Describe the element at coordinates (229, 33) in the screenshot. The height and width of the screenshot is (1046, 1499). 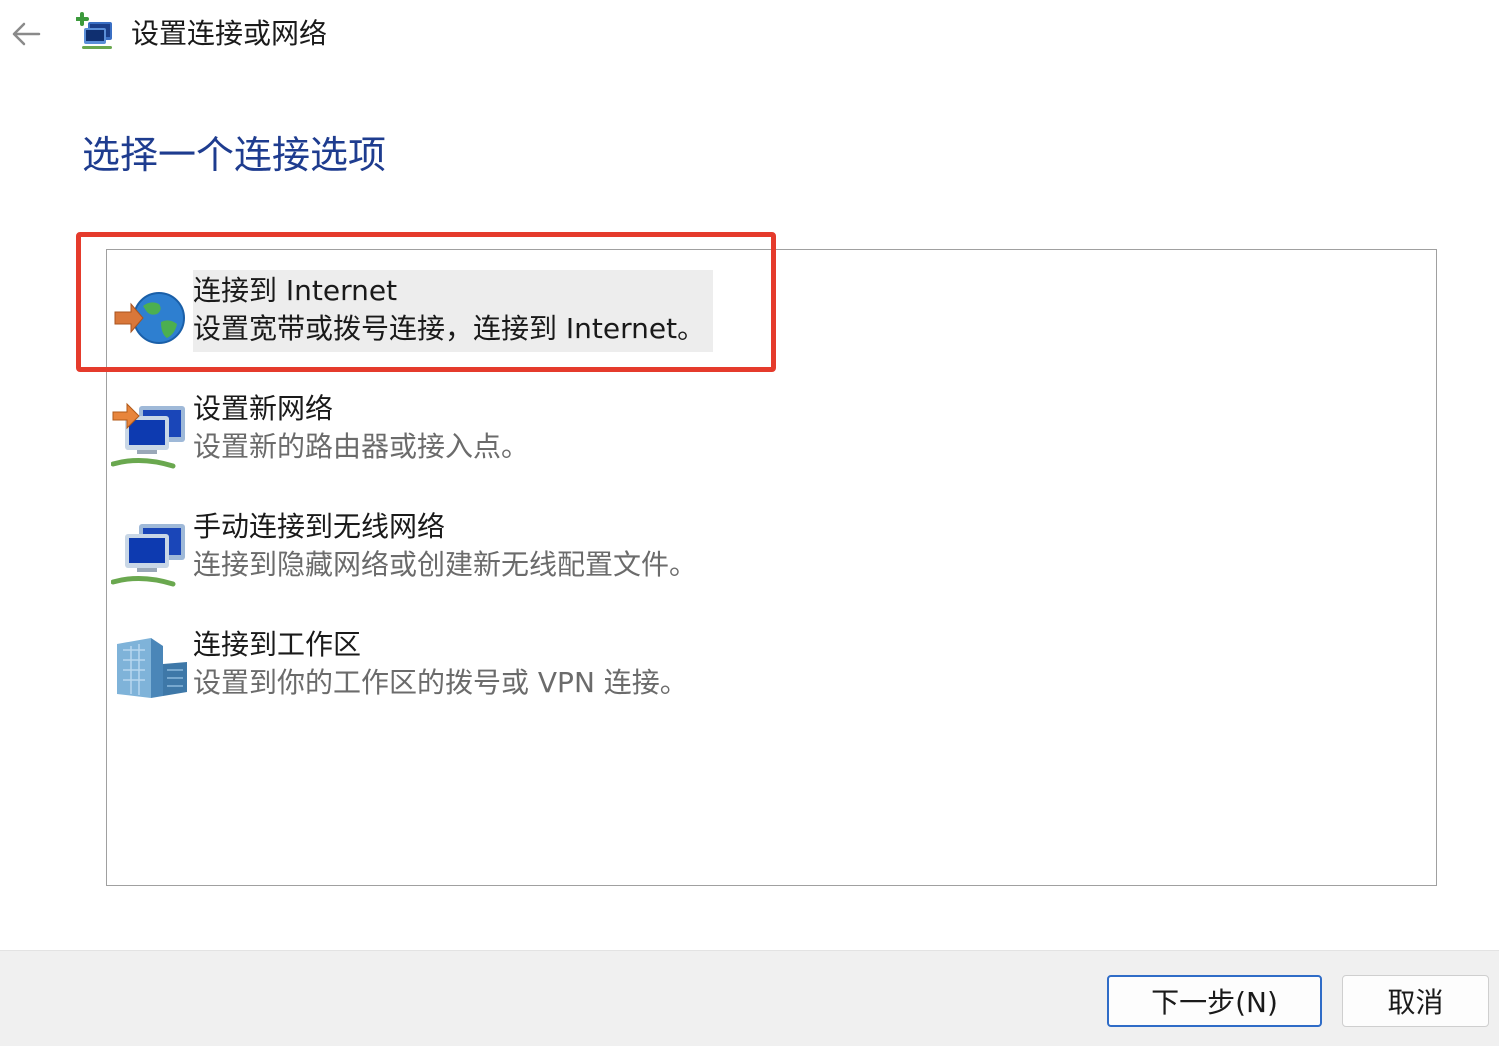
I see `window-title: 设置连接或网络` at that location.